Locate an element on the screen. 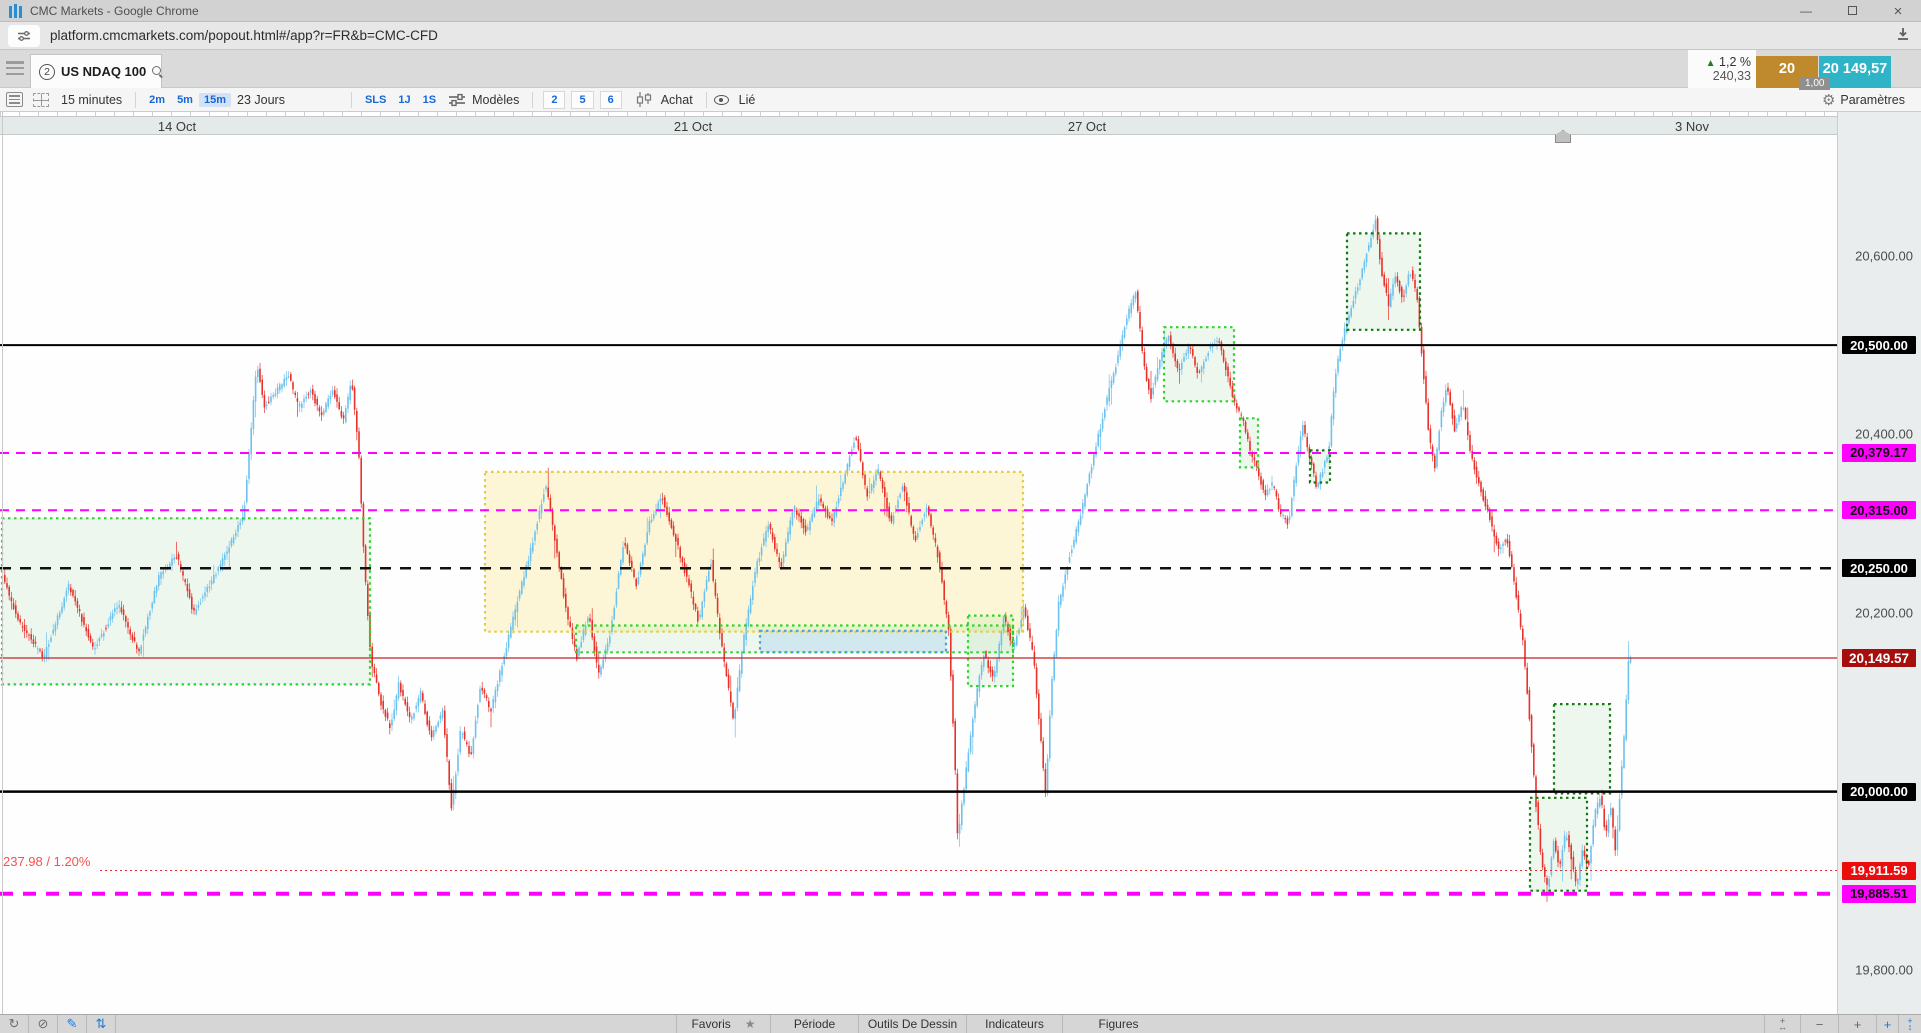 The image size is (1921, 1033). tab-indicateurs: Indicateurs is located at coordinates (1014, 1024).